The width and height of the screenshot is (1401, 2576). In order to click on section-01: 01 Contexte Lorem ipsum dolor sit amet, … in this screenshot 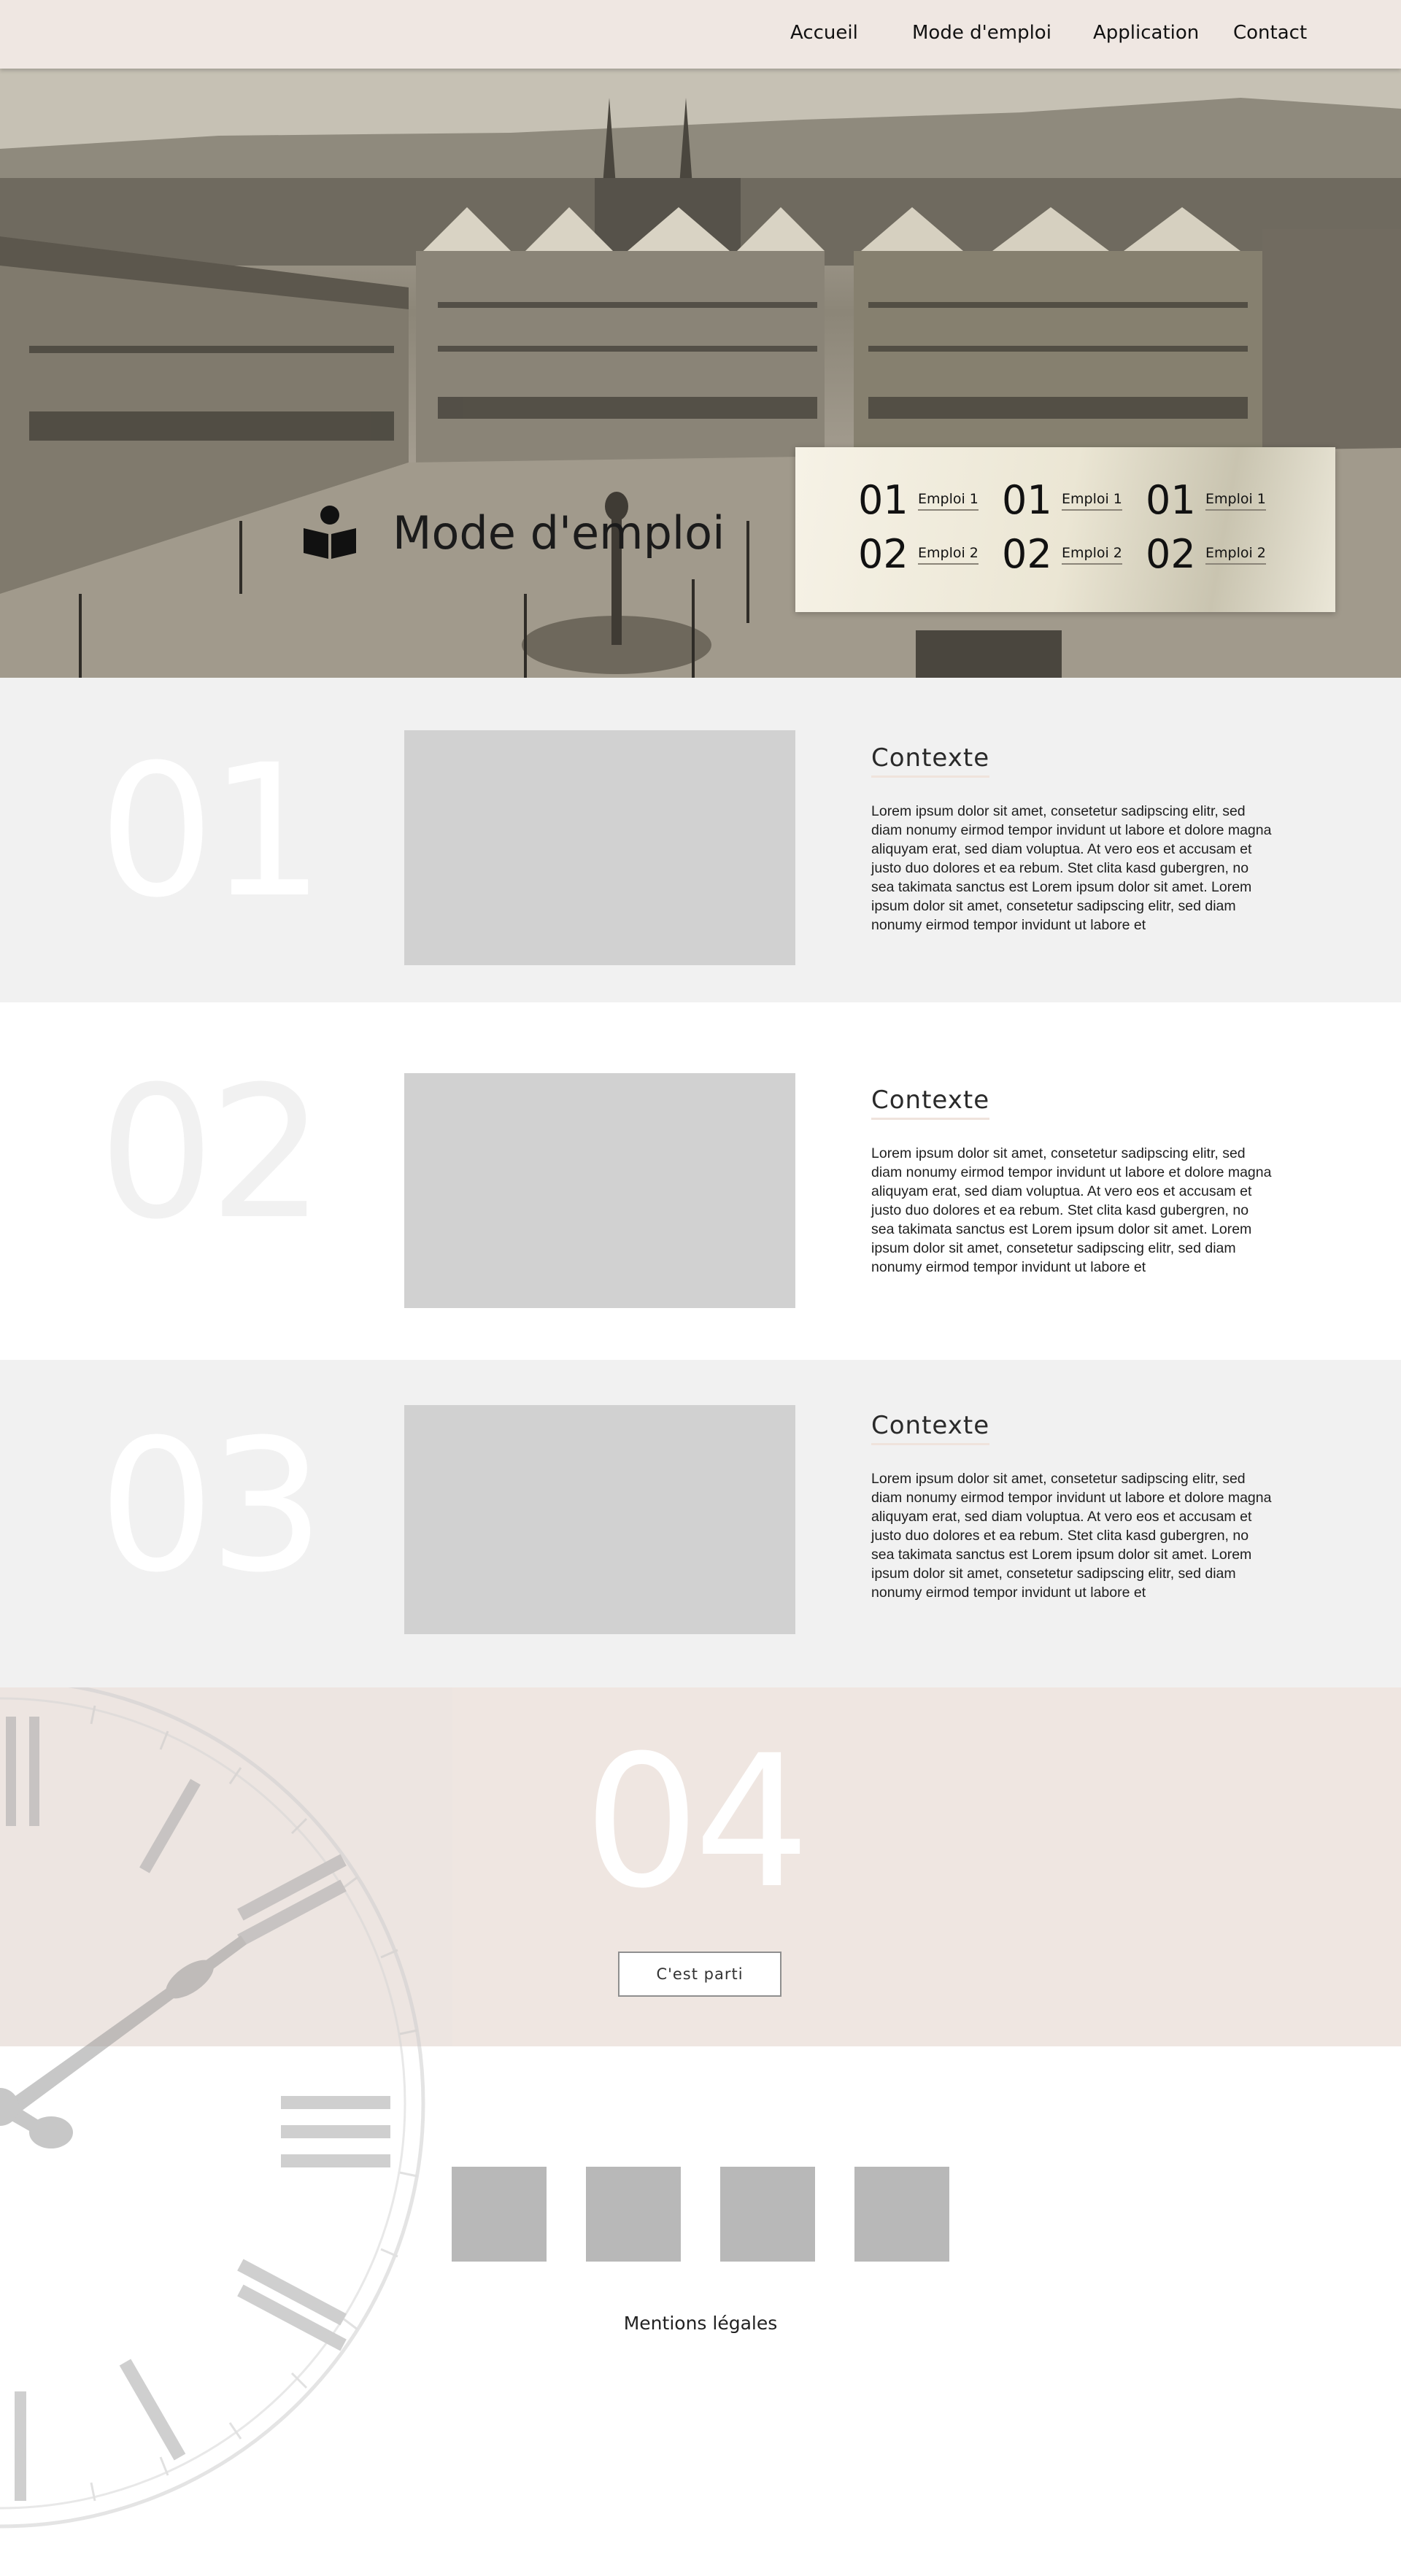, I will do `click(700, 840)`.